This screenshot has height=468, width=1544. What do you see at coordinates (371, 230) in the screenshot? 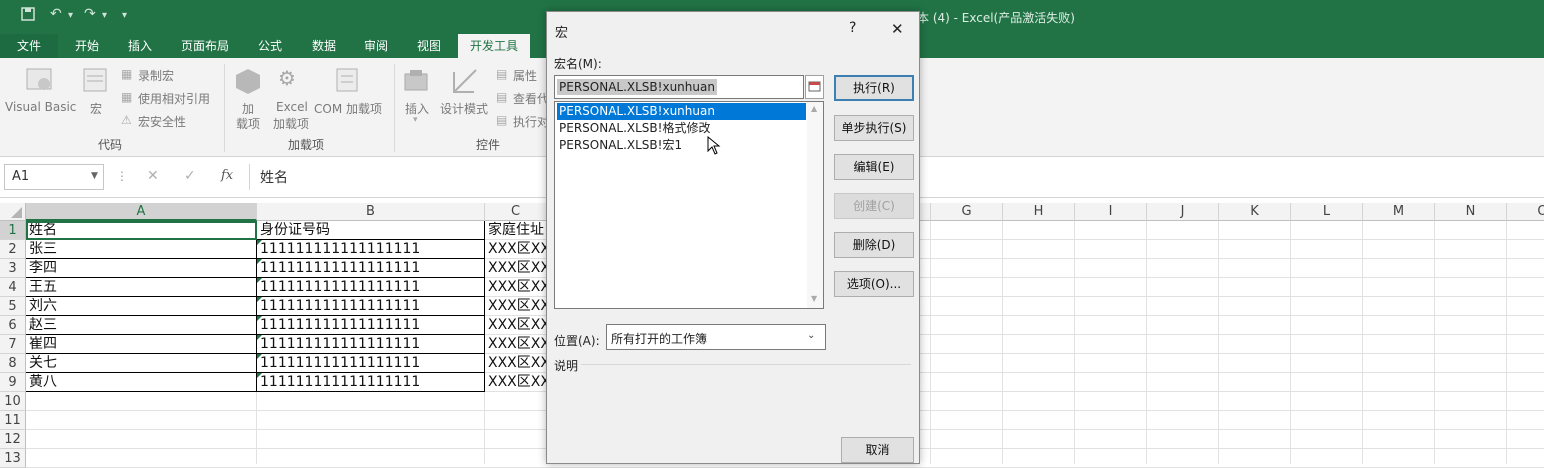
I see `table-cell: 身份证号码` at bounding box center [371, 230].